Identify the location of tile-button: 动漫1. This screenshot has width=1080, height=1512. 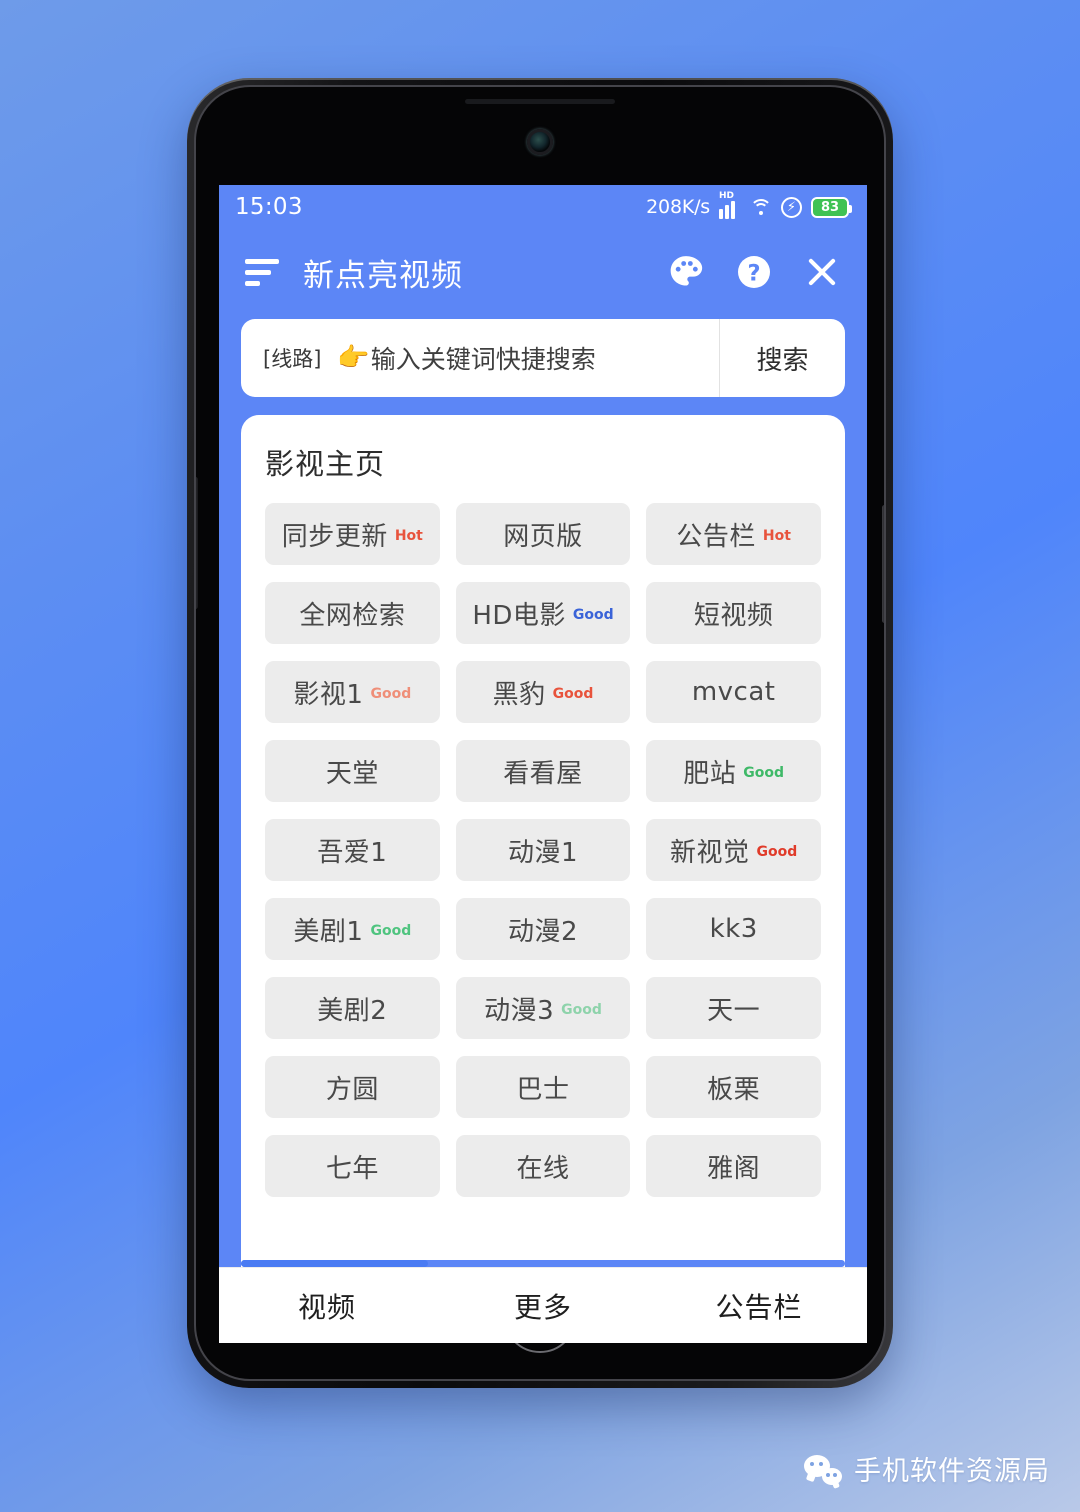
(543, 850).